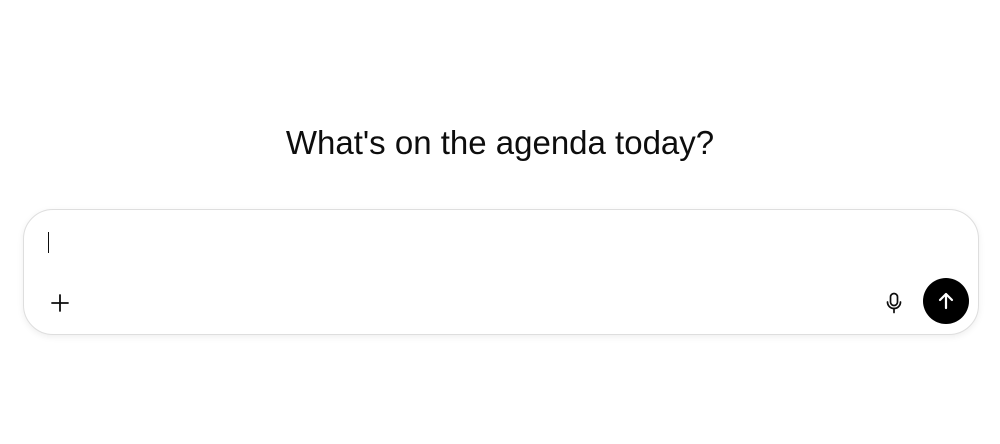 Image resolution: width=1000 pixels, height=444 pixels. What do you see at coordinates (488, 245) in the screenshot?
I see `prompt-input` at bounding box center [488, 245].